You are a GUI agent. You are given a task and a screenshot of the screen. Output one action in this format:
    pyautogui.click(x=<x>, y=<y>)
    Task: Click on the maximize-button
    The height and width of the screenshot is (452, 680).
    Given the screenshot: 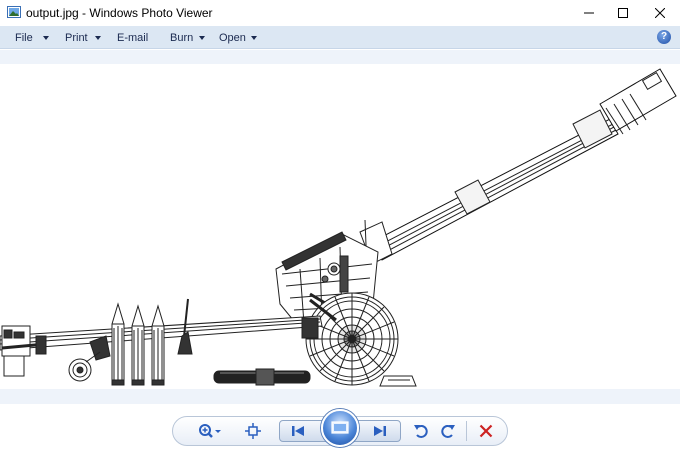 What is the action you would take?
    pyautogui.click(x=623, y=13)
    